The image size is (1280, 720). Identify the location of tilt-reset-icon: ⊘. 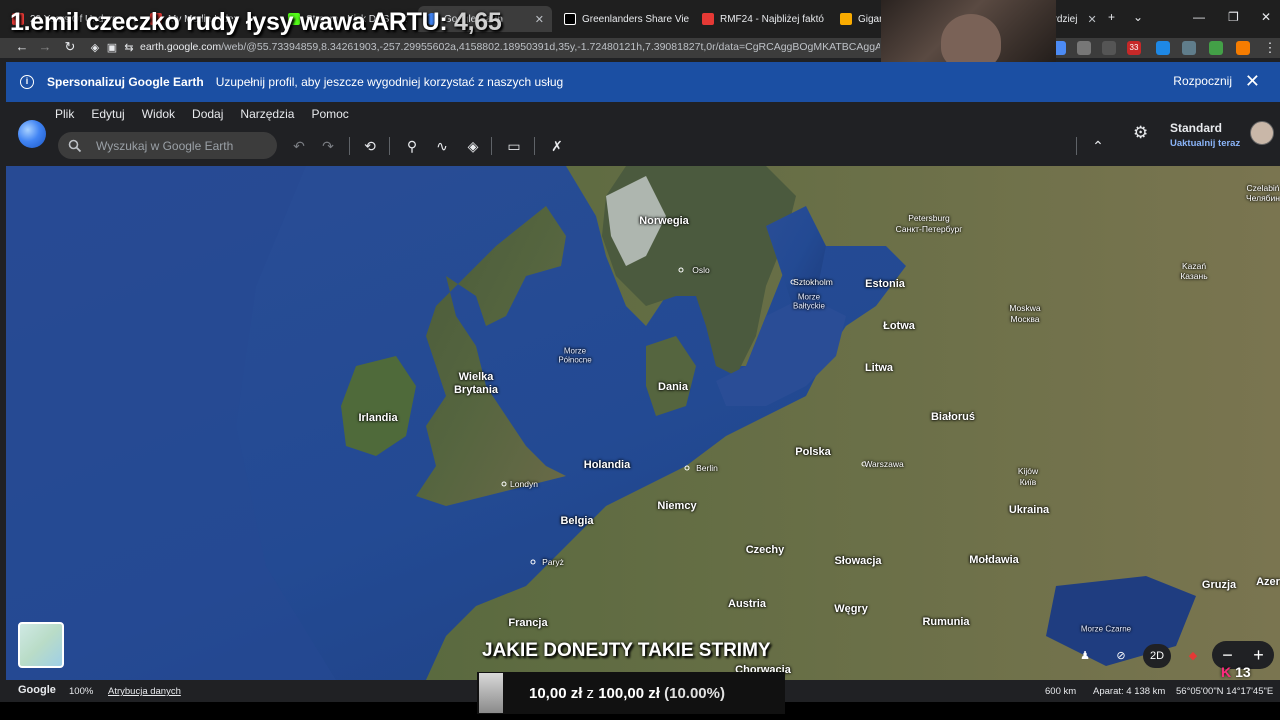
(1121, 656).